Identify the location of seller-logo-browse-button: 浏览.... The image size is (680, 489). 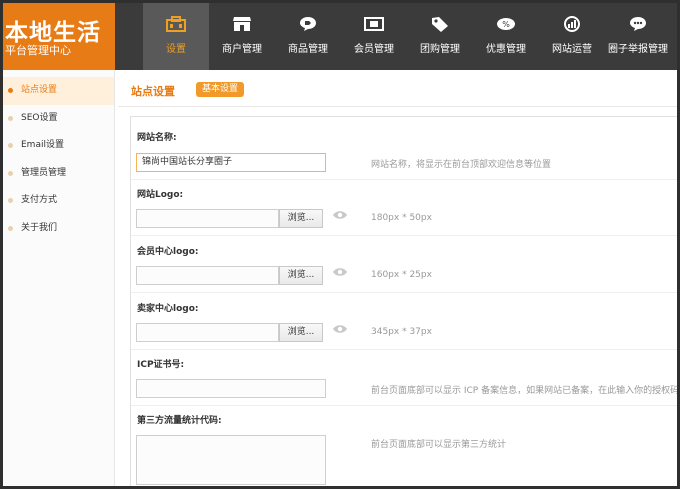
(301, 332).